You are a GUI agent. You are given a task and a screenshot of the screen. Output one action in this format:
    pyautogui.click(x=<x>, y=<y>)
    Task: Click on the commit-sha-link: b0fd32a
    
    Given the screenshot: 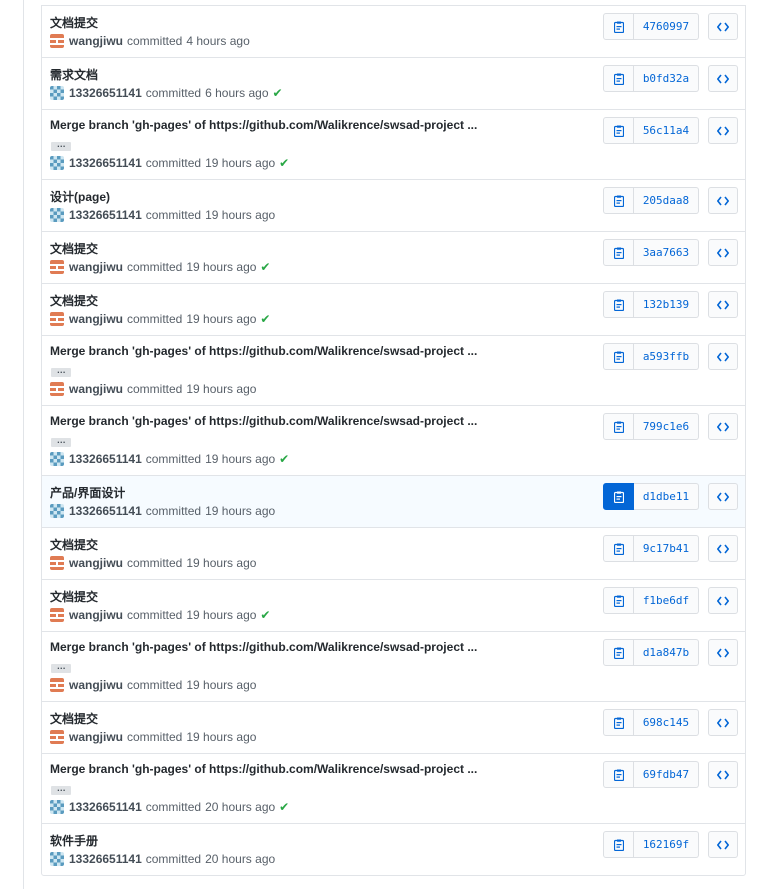 What is the action you would take?
    pyautogui.click(x=666, y=78)
    